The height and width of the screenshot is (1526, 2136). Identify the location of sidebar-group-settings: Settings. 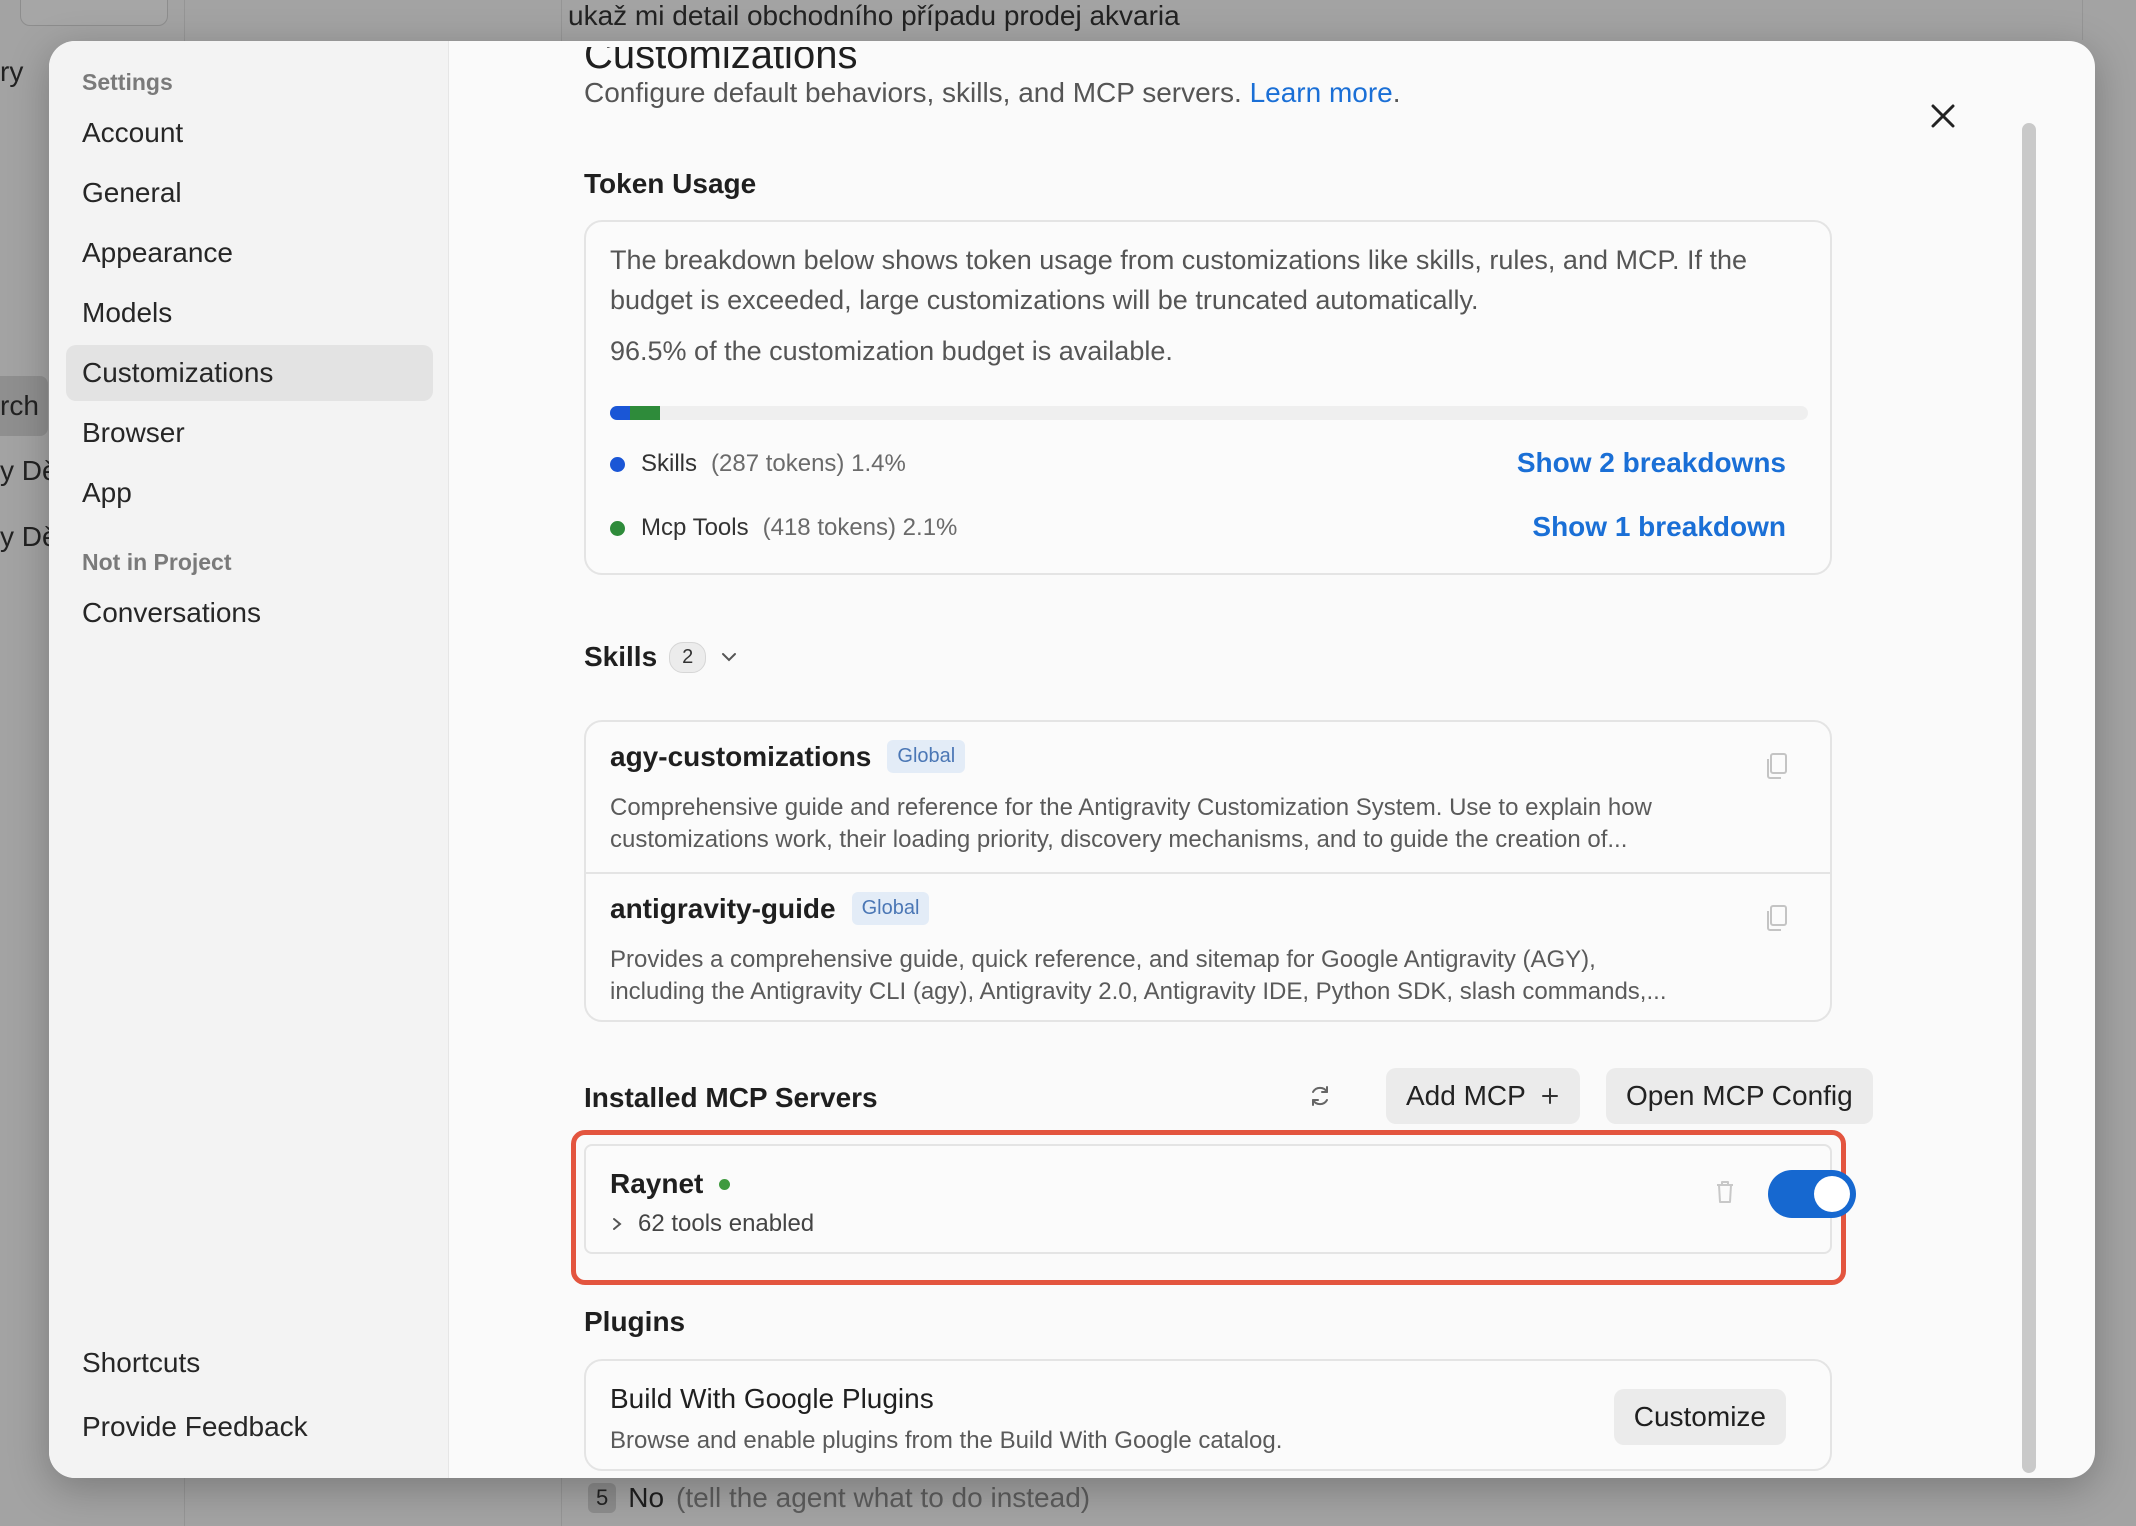
(127, 82).